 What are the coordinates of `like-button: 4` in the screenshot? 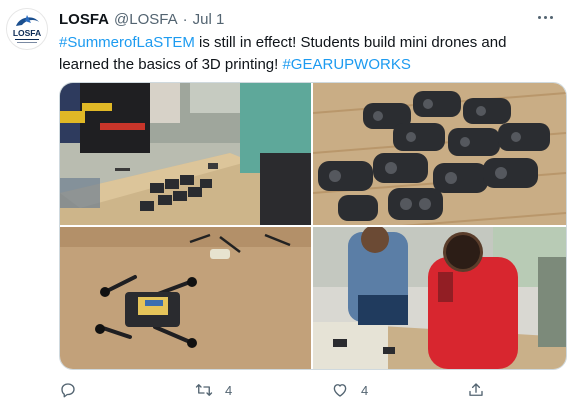 It's located at (349, 390).